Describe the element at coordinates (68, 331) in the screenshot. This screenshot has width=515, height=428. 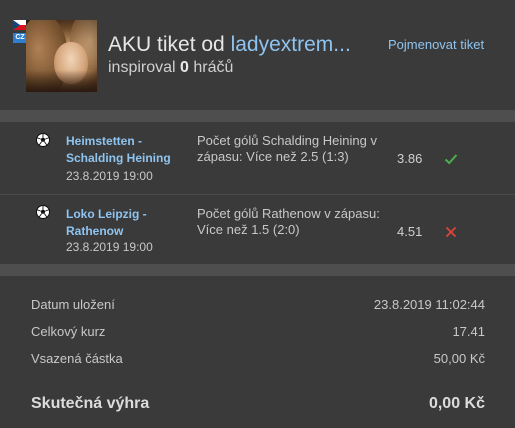
I see `total-odds-label: Celkový kurz` at that location.